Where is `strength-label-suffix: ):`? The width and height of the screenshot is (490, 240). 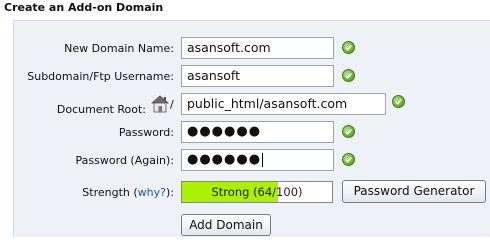 strength-label-suffix: ): is located at coordinates (170, 192).